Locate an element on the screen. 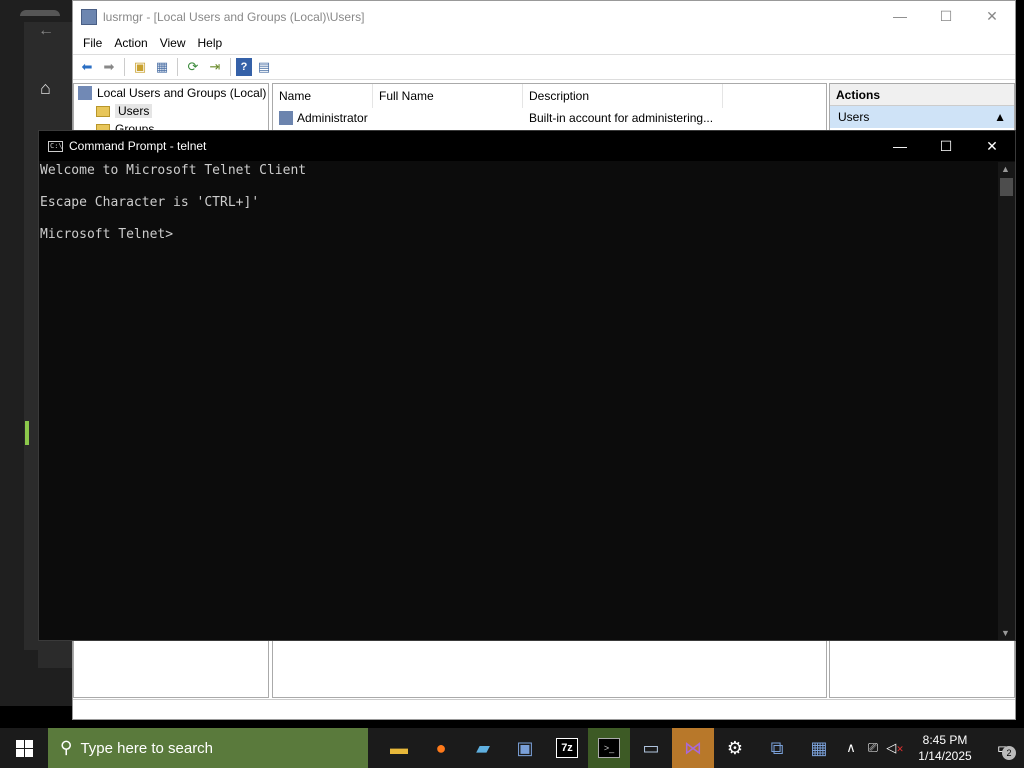  cmd-minimize-button: — is located at coordinates (900, 146).